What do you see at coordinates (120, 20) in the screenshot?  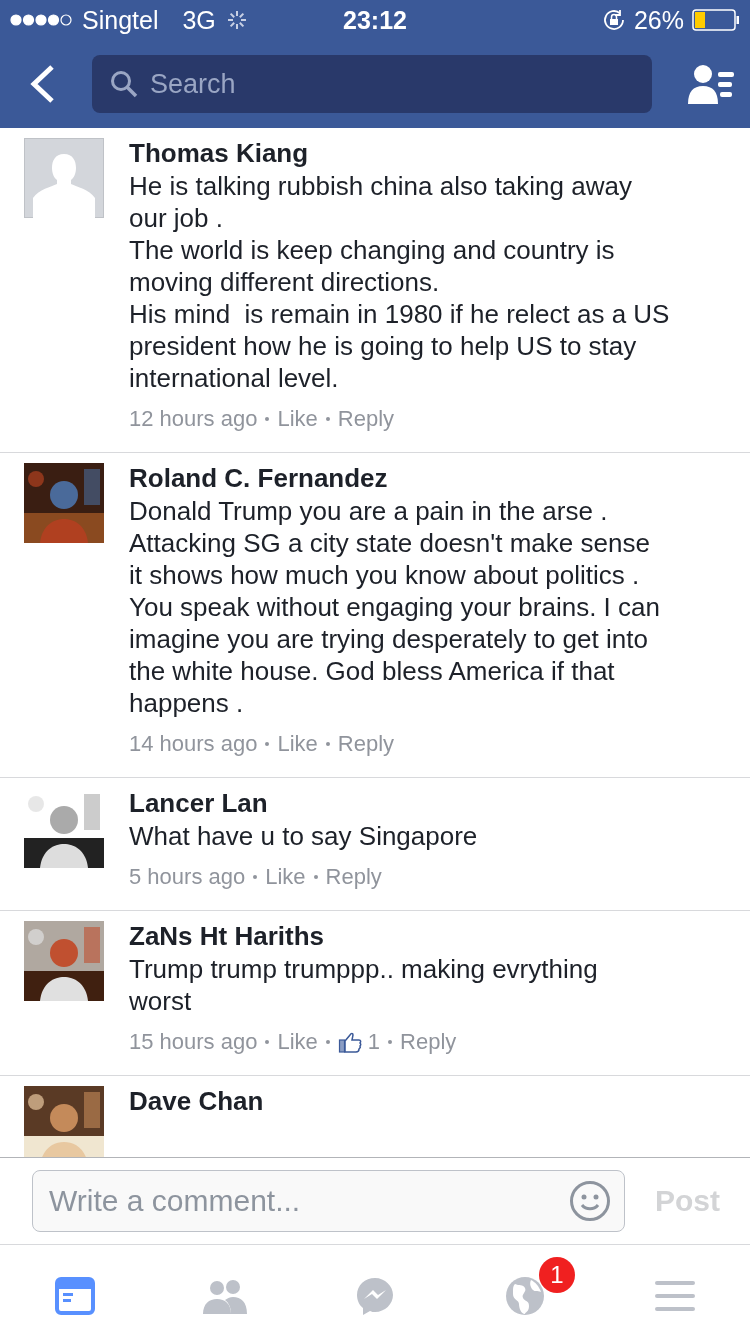 I see `carrier-name: Singtel` at bounding box center [120, 20].